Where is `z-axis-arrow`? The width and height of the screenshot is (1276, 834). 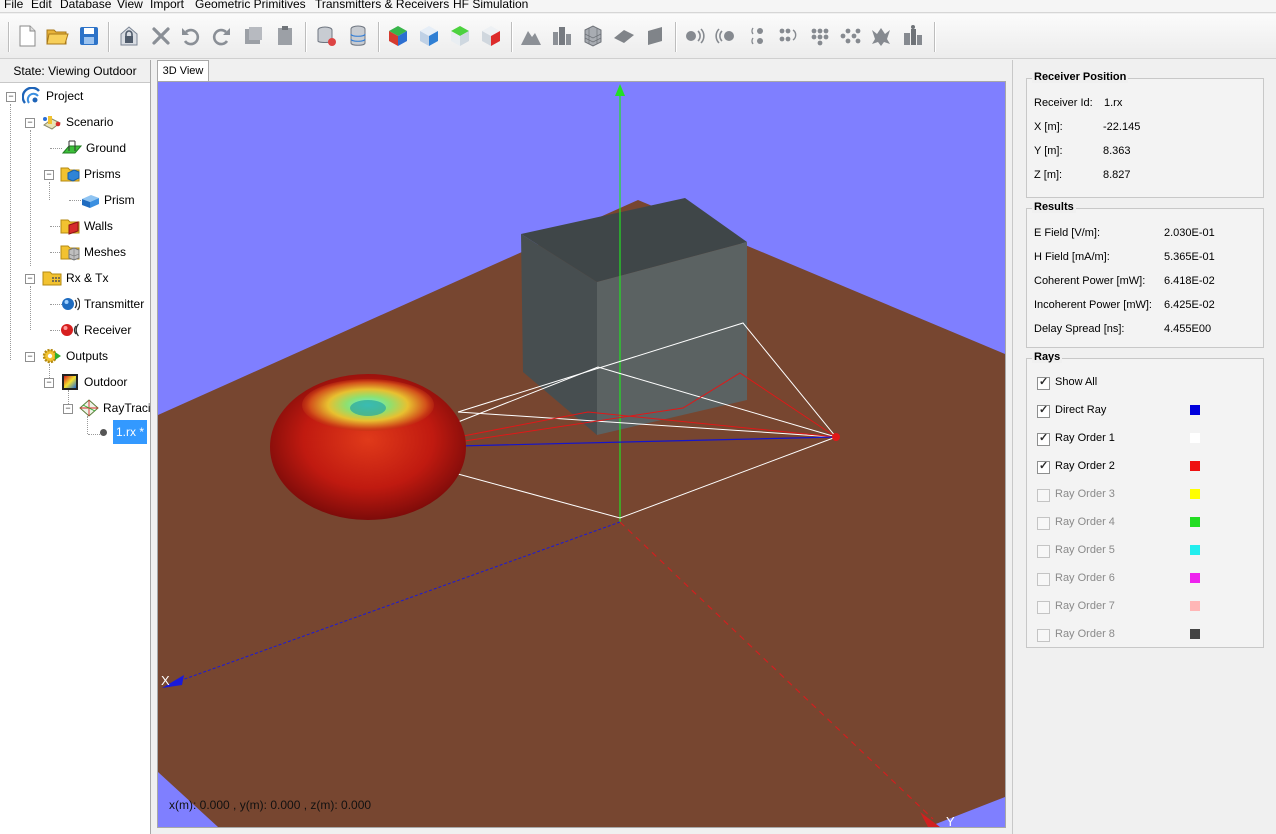 z-axis-arrow is located at coordinates (620, 90).